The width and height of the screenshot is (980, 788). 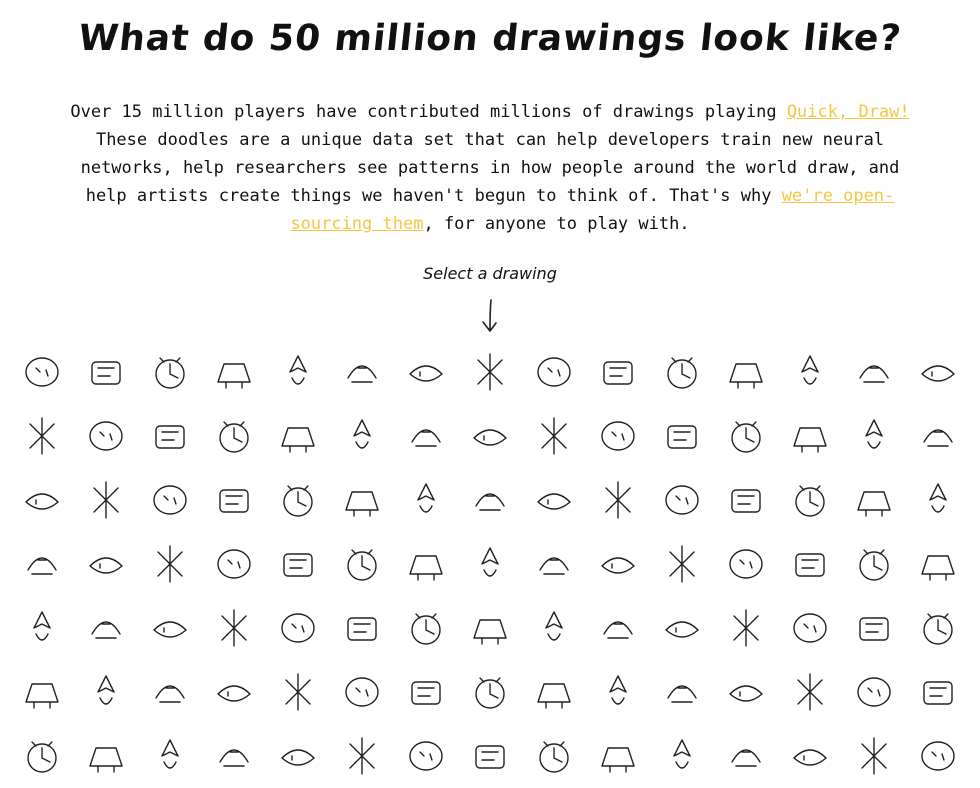 I want to click on drawing-bucket, so click(x=42, y=564).